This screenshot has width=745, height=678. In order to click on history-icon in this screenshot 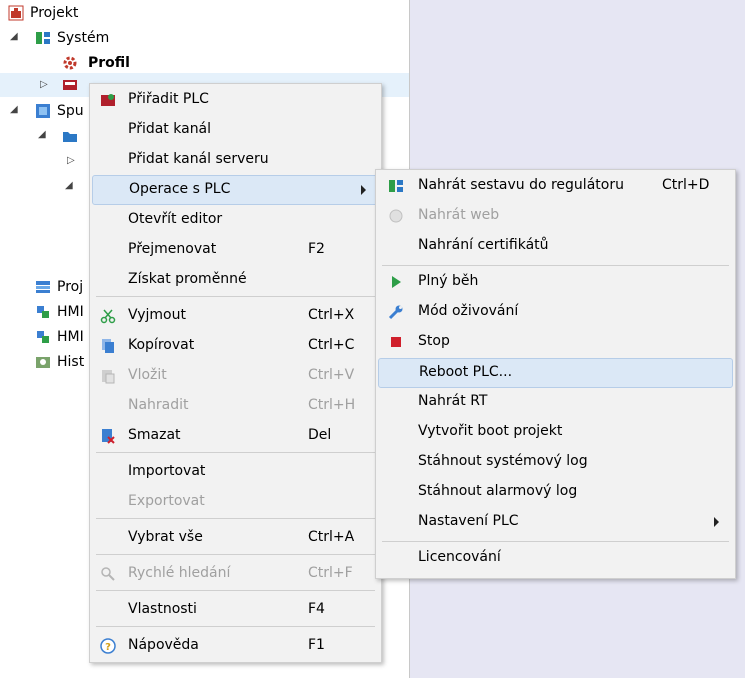, I will do `click(43, 362)`.